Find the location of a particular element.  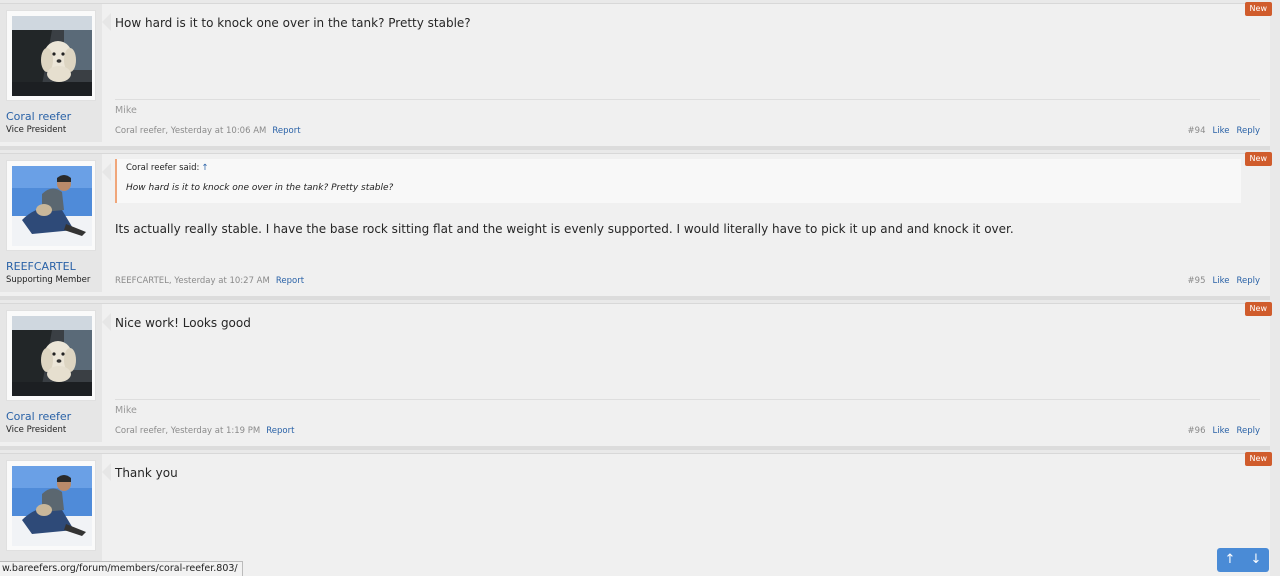

post-message: Nice work! Looks good is located at coordinates (183, 323).